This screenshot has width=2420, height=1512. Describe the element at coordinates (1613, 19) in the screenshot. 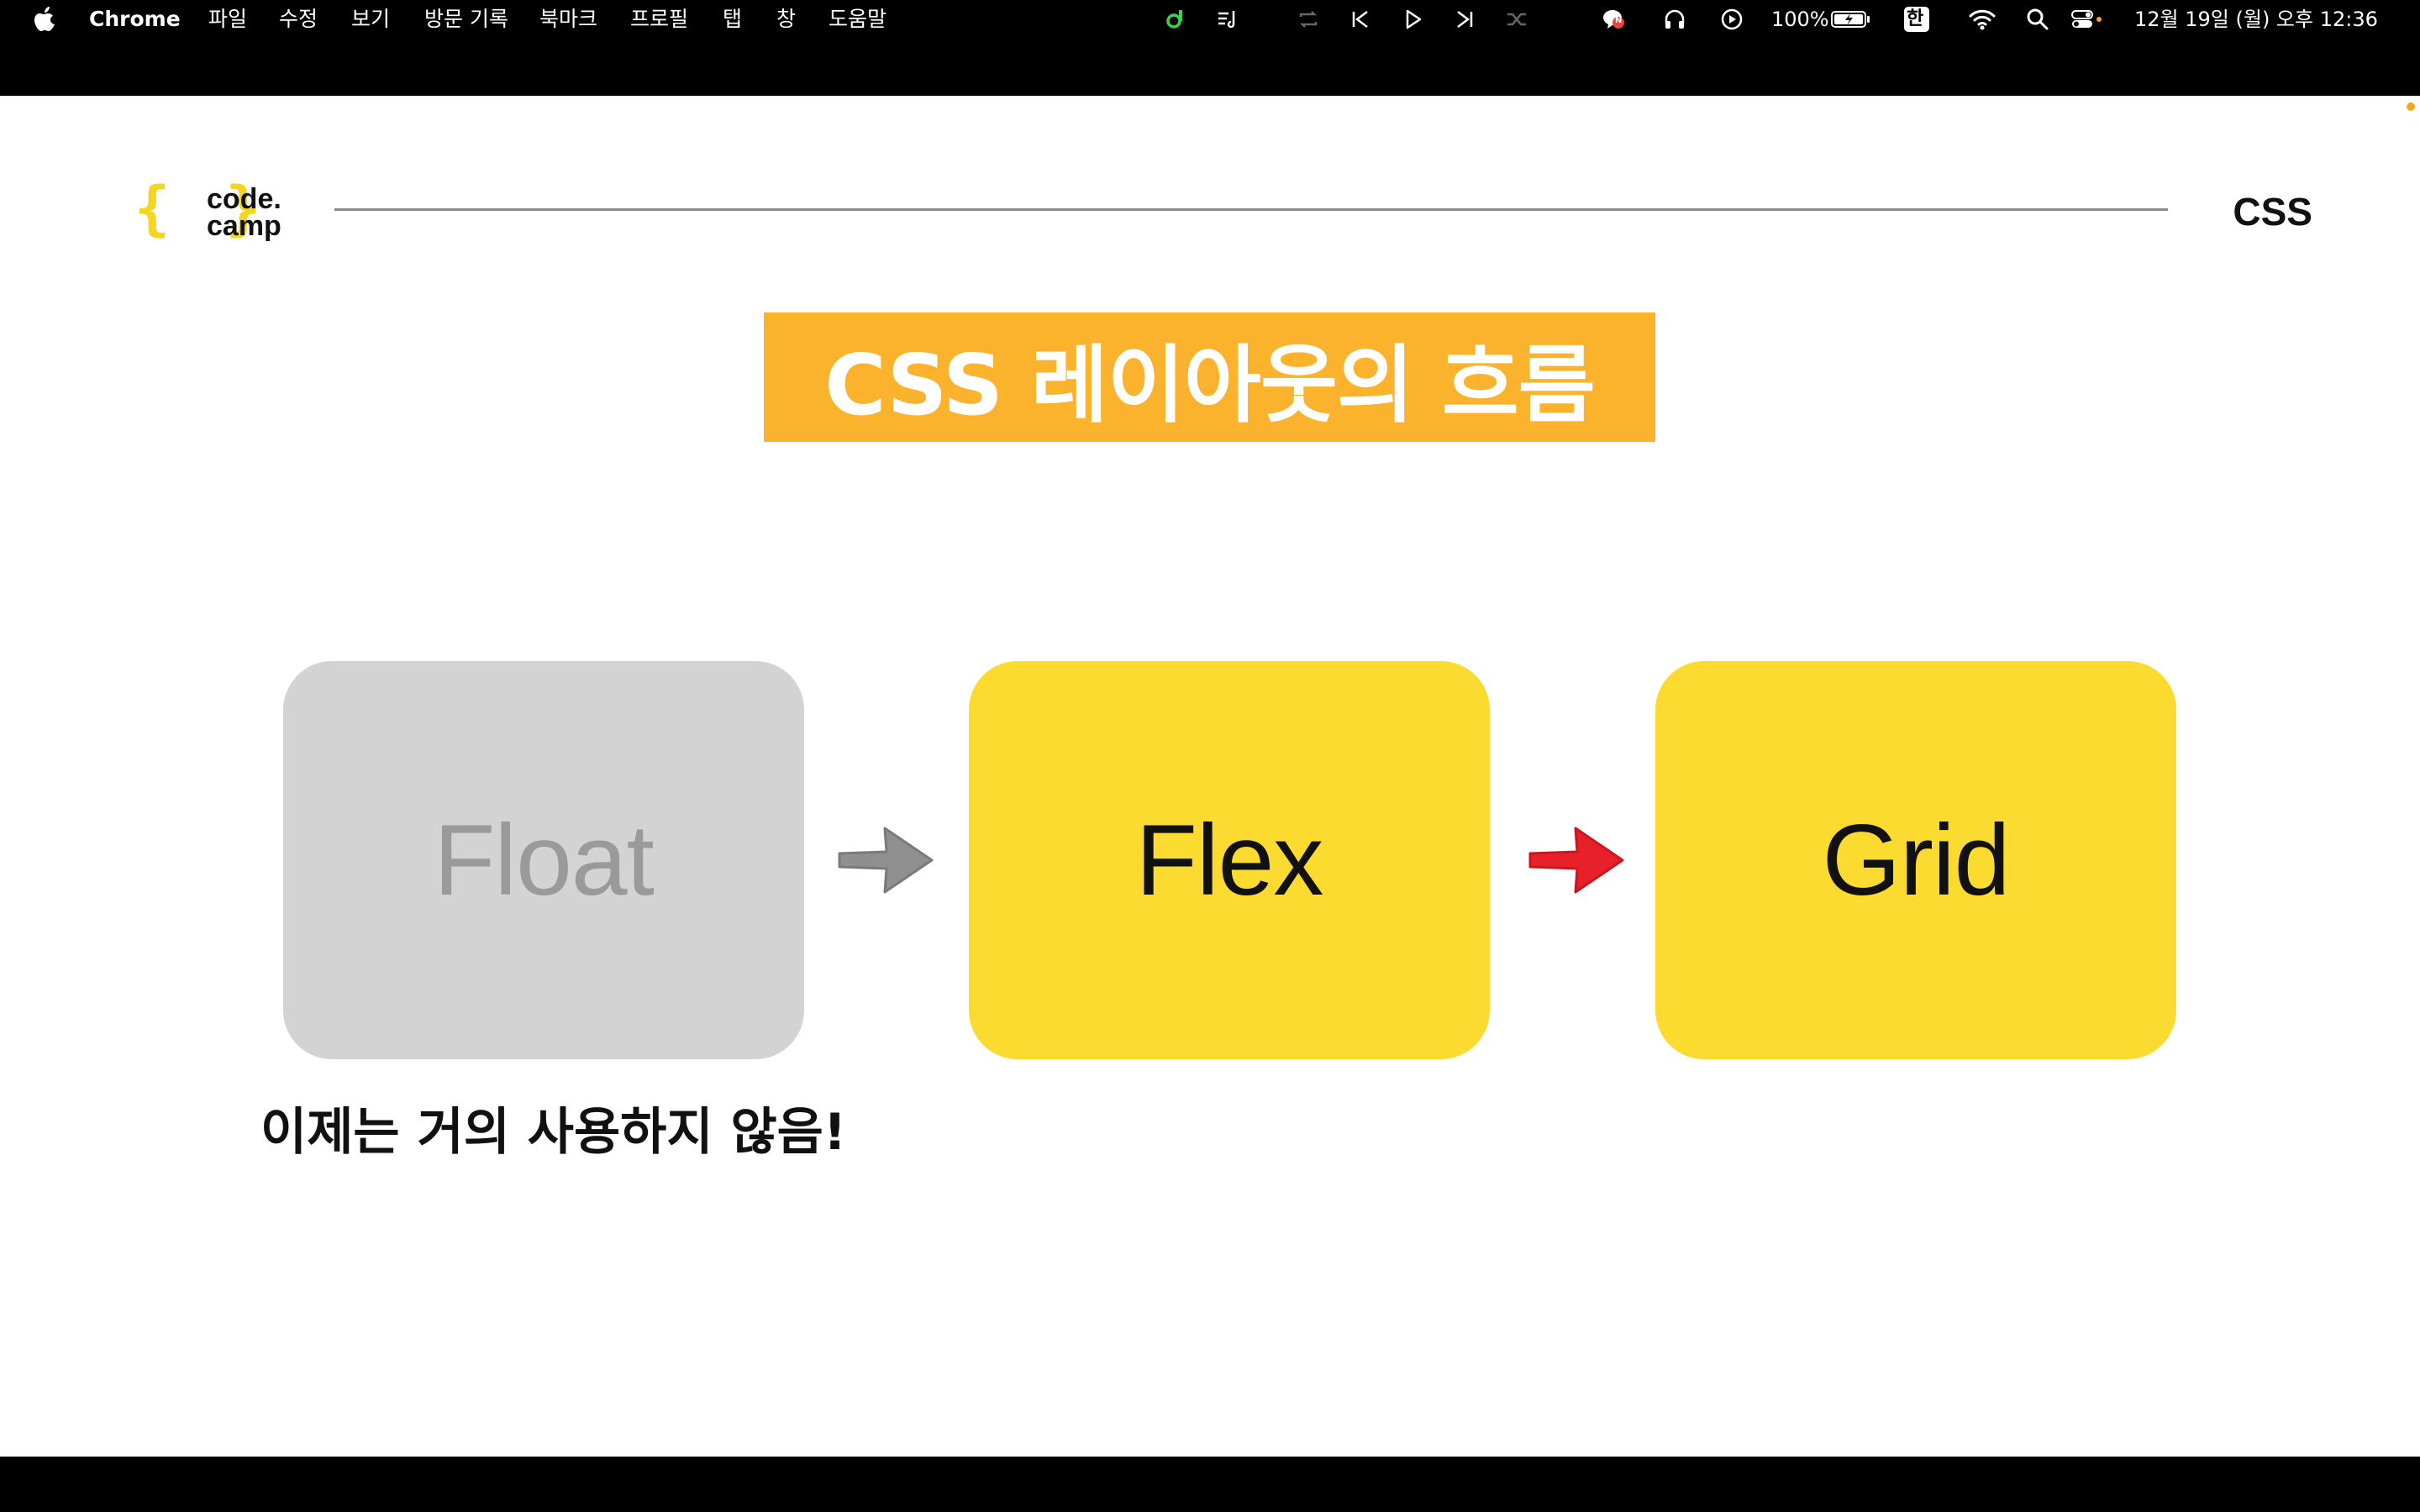

I see `messenger-icon: N` at that location.